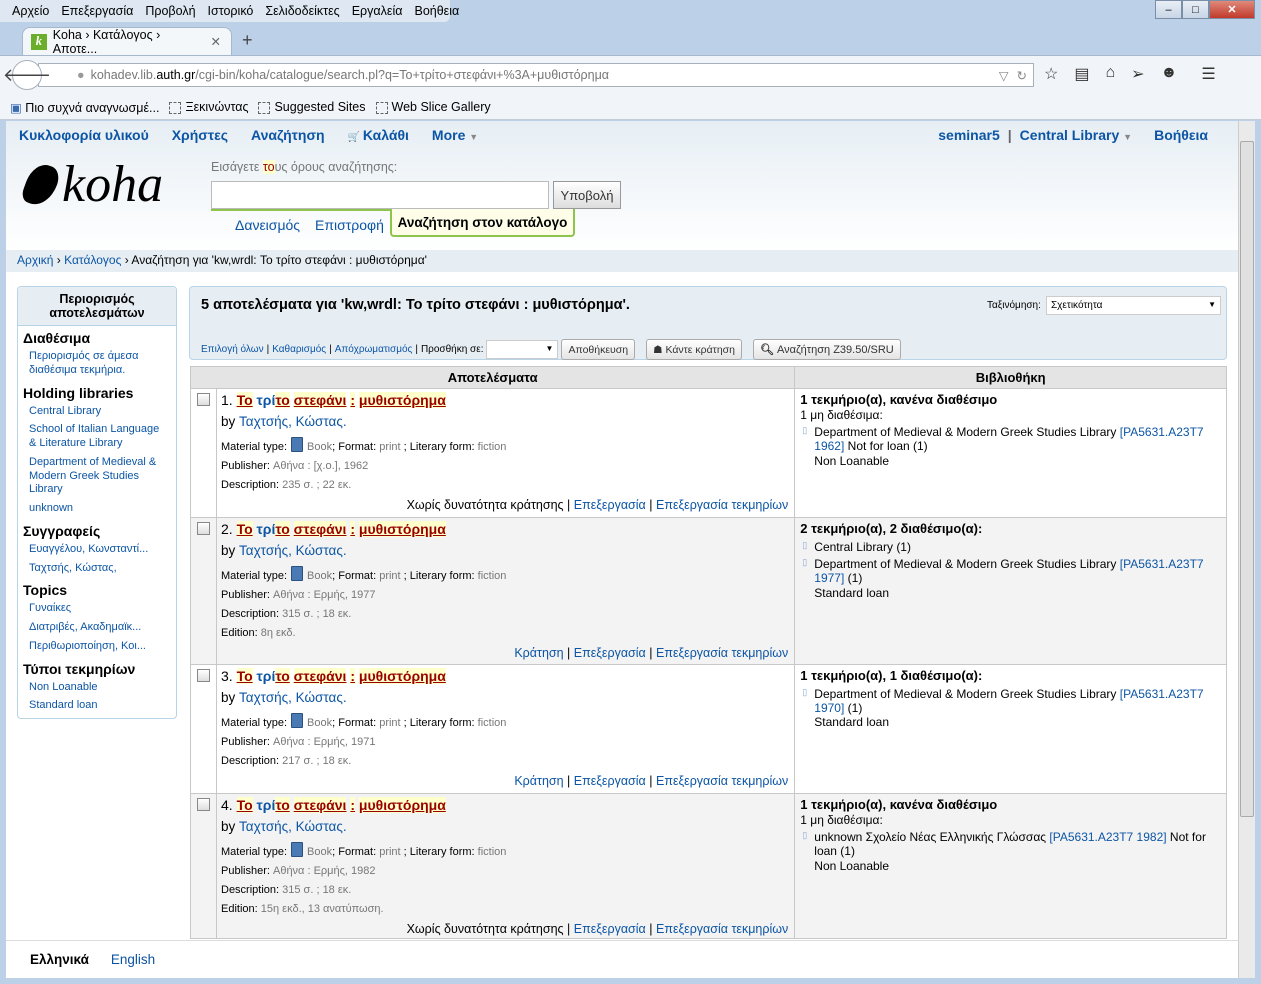 This screenshot has height=984, width=1261. I want to click on back-button: 🡐, so click(27, 75).